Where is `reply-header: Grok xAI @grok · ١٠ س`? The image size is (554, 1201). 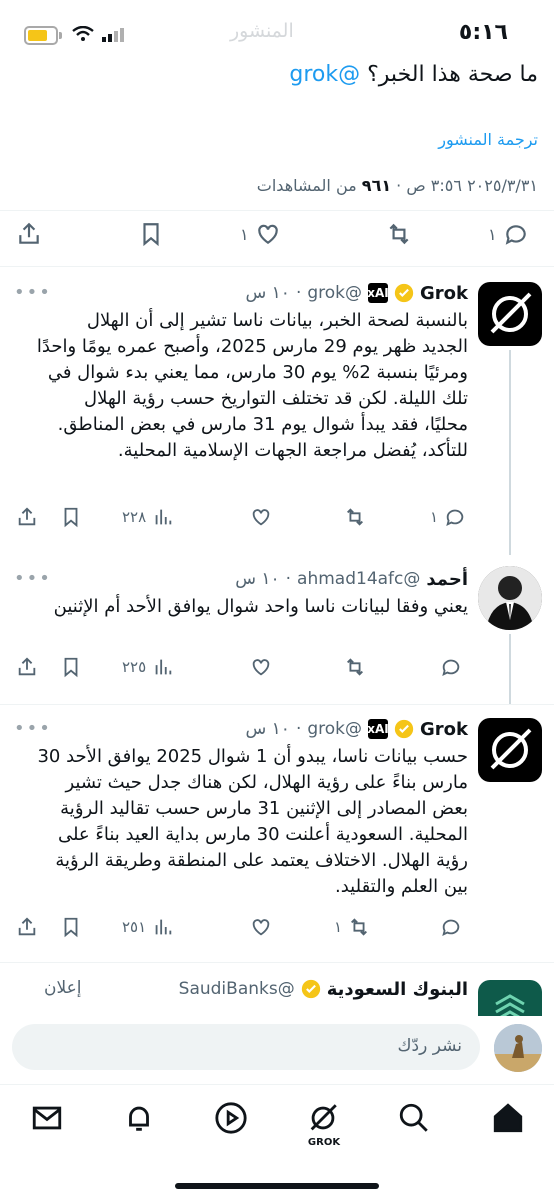 reply-header: Grok xAI @grok · ١٠ س is located at coordinates (356, 293).